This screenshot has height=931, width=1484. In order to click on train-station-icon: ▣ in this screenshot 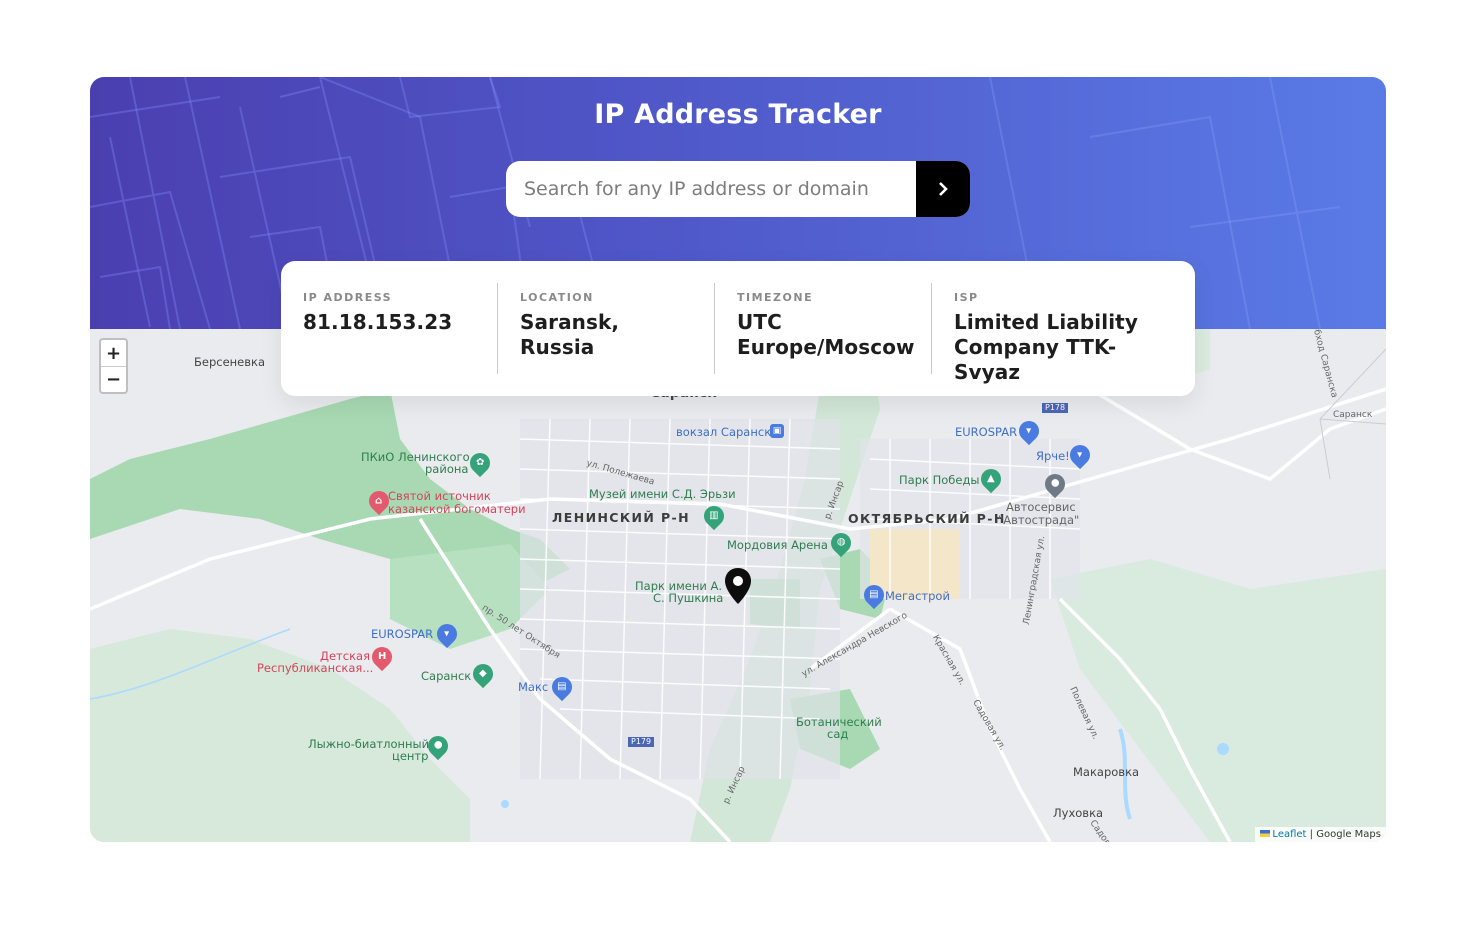, I will do `click(777, 431)`.